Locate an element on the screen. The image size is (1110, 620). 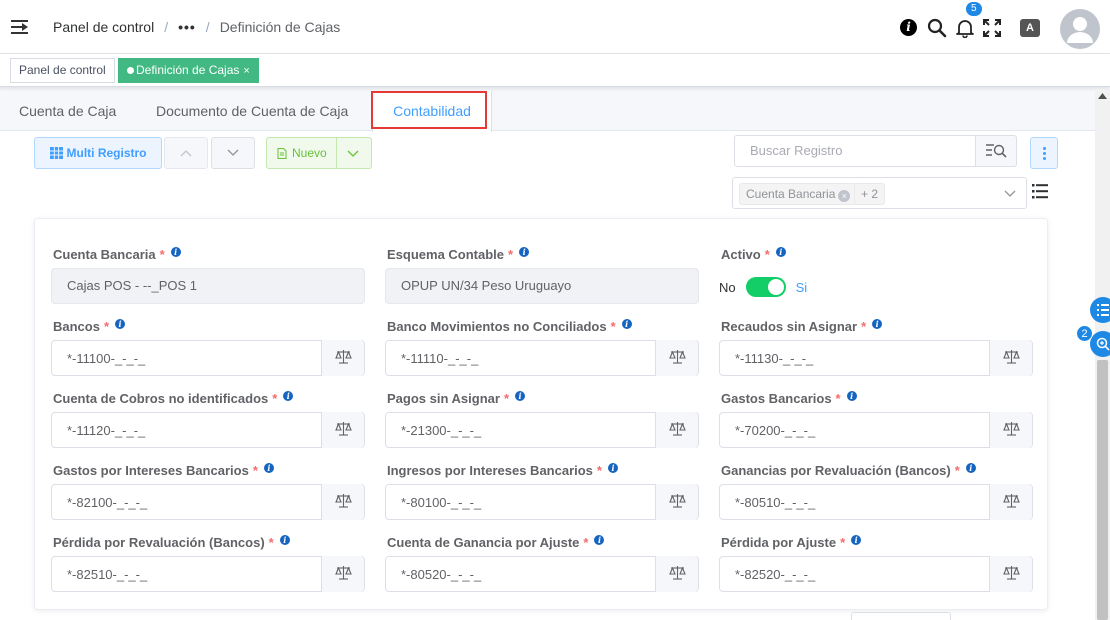
ingresos-intereses-field: *-80100-_-_-_ is located at coordinates (542, 502).